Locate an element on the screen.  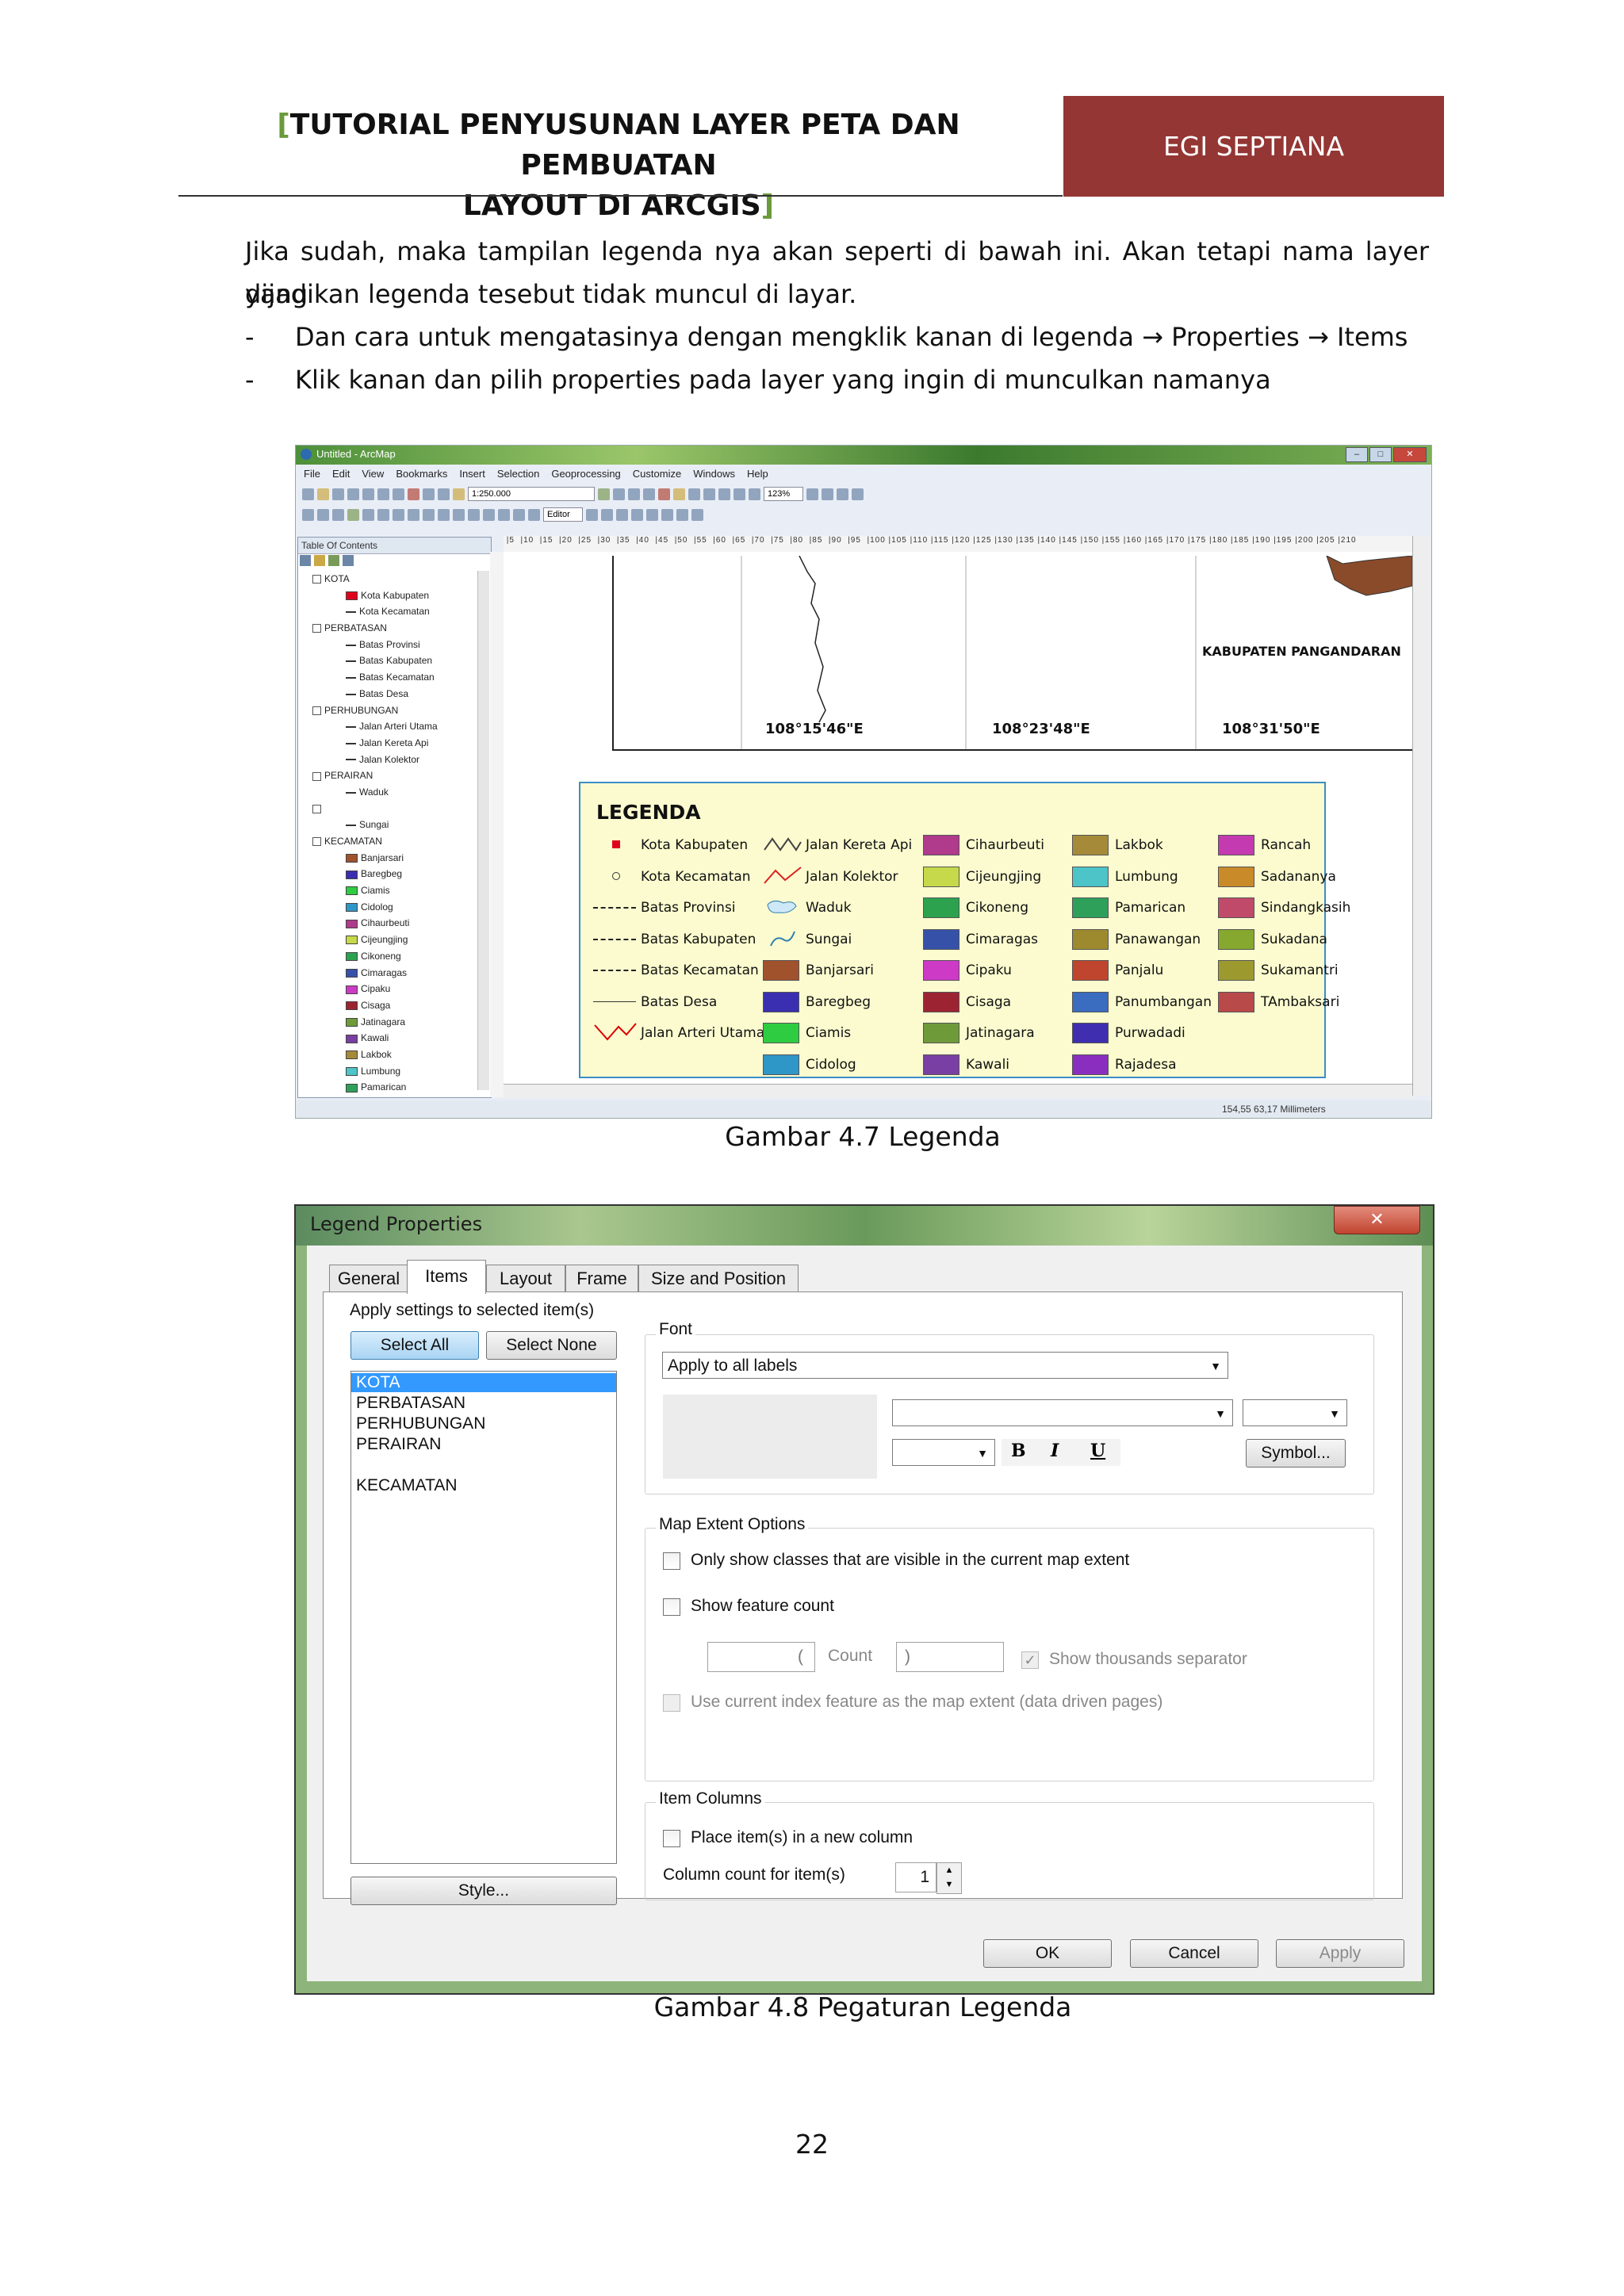
font-apply-combo: Apply to all labels ▼ is located at coordinates (945, 1365).